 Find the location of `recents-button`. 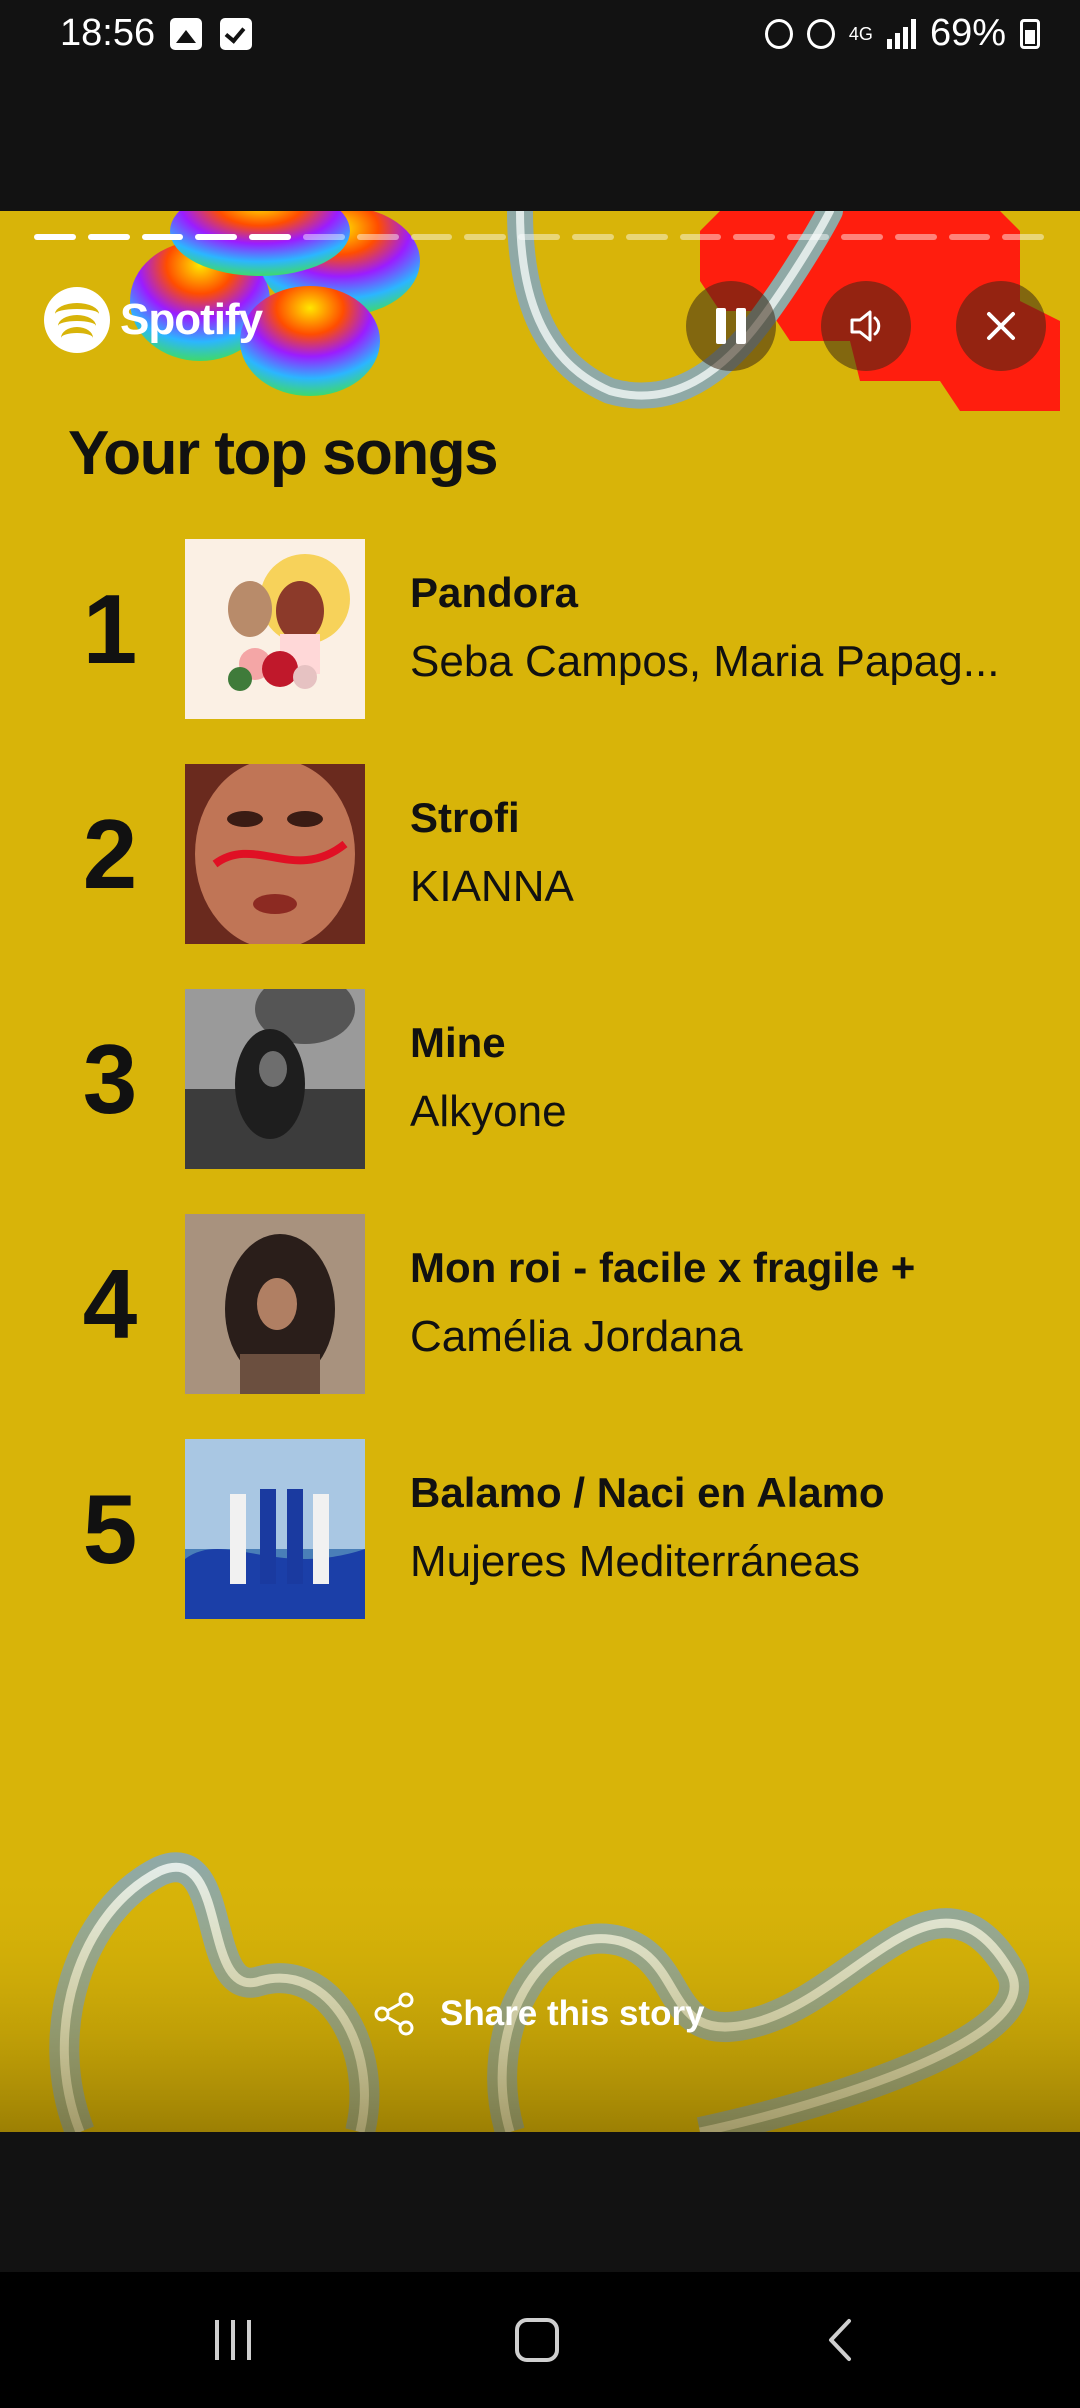

recents-button is located at coordinates (233, 2340).